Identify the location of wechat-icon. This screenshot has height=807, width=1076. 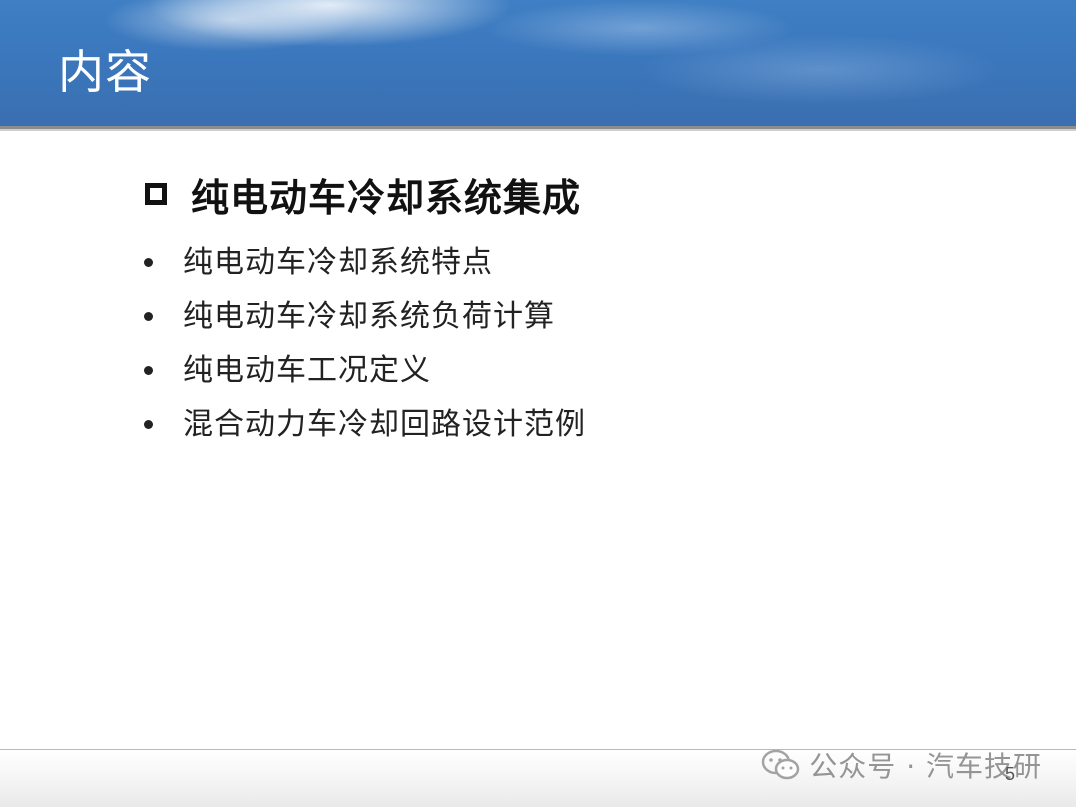
(781, 764).